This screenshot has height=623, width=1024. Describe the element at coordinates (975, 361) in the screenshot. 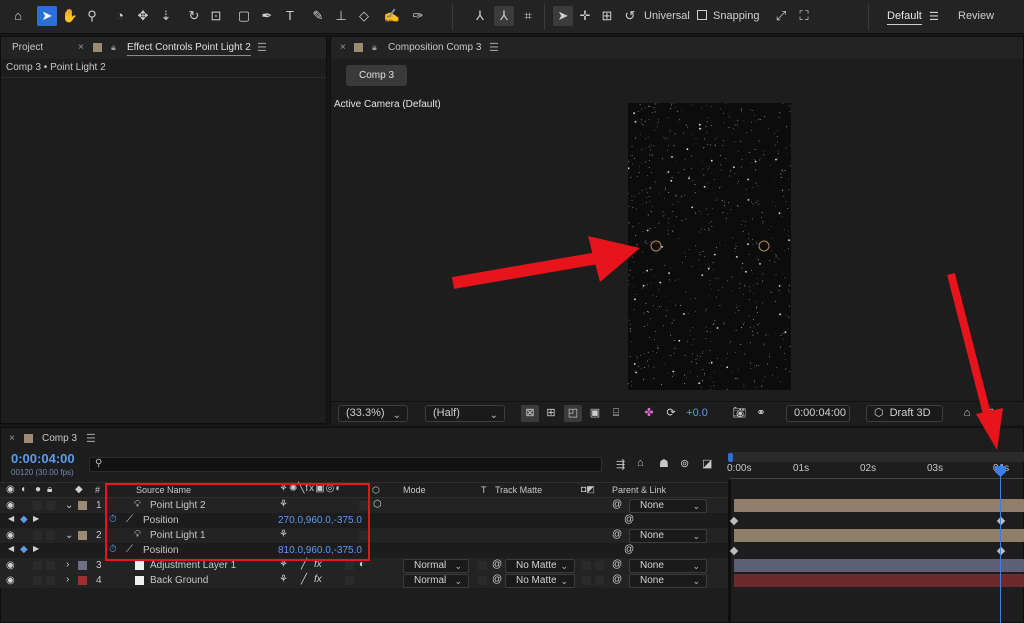

I see `annotation-arrow-to-playhead` at that location.